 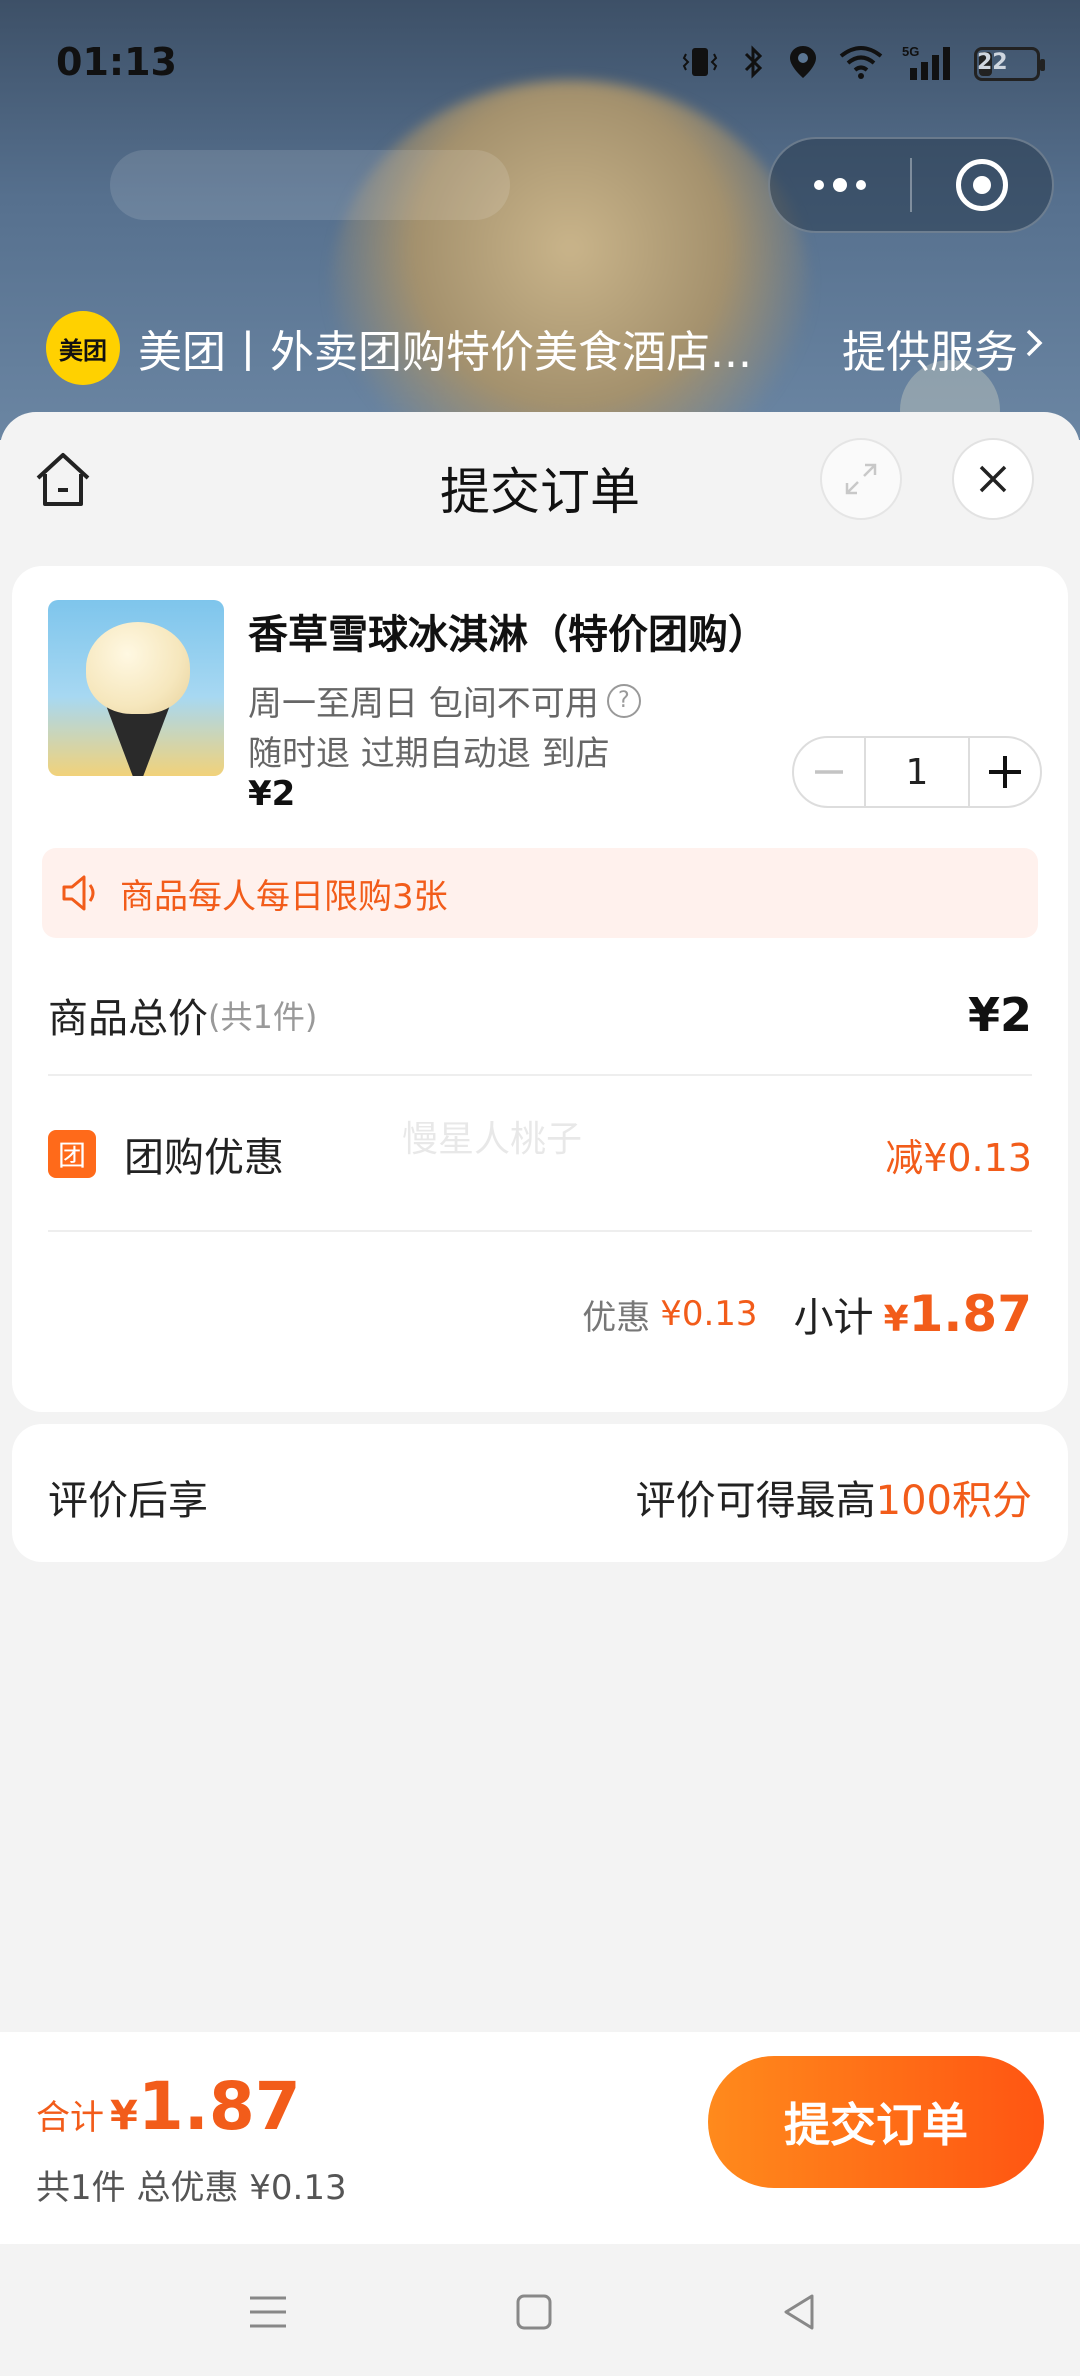 I want to click on mini-program-info: 美团 美团丨外卖团购特价美食酒店... 提供服务, so click(x=546, y=348).